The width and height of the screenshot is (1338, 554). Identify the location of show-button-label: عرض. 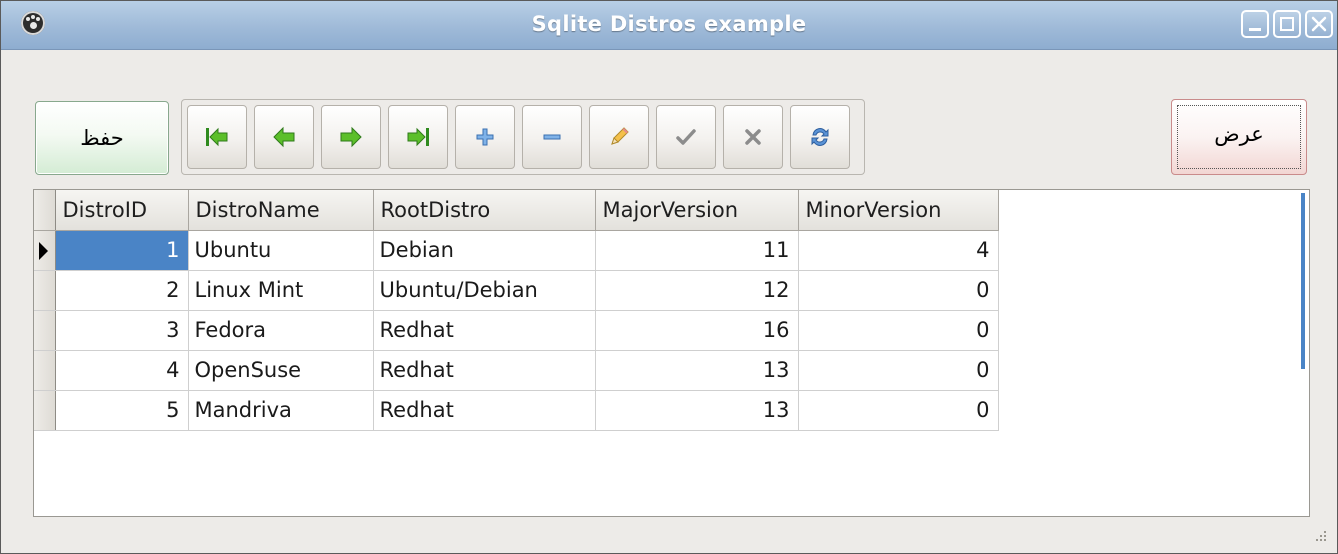
(1239, 134).